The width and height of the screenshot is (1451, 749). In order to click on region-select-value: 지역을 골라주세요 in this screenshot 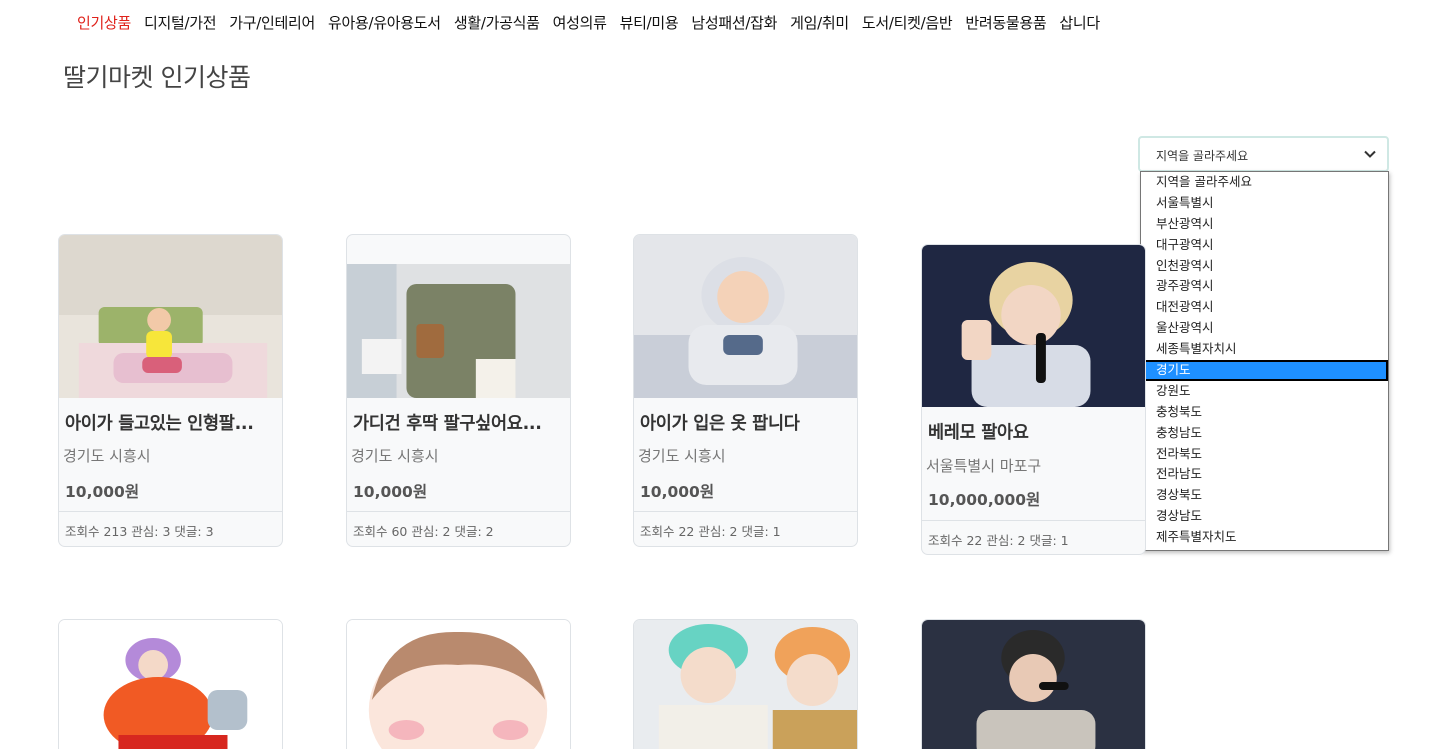, I will do `click(1202, 156)`.